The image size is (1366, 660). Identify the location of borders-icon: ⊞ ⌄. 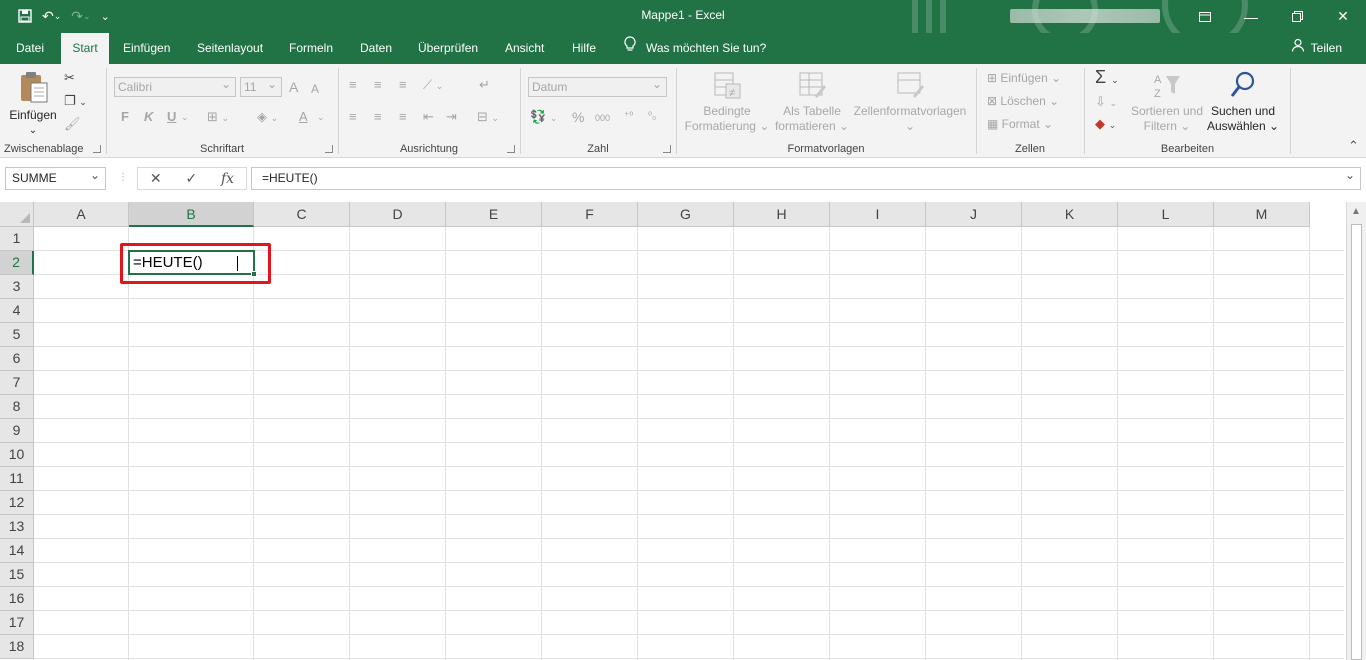
(218, 116).